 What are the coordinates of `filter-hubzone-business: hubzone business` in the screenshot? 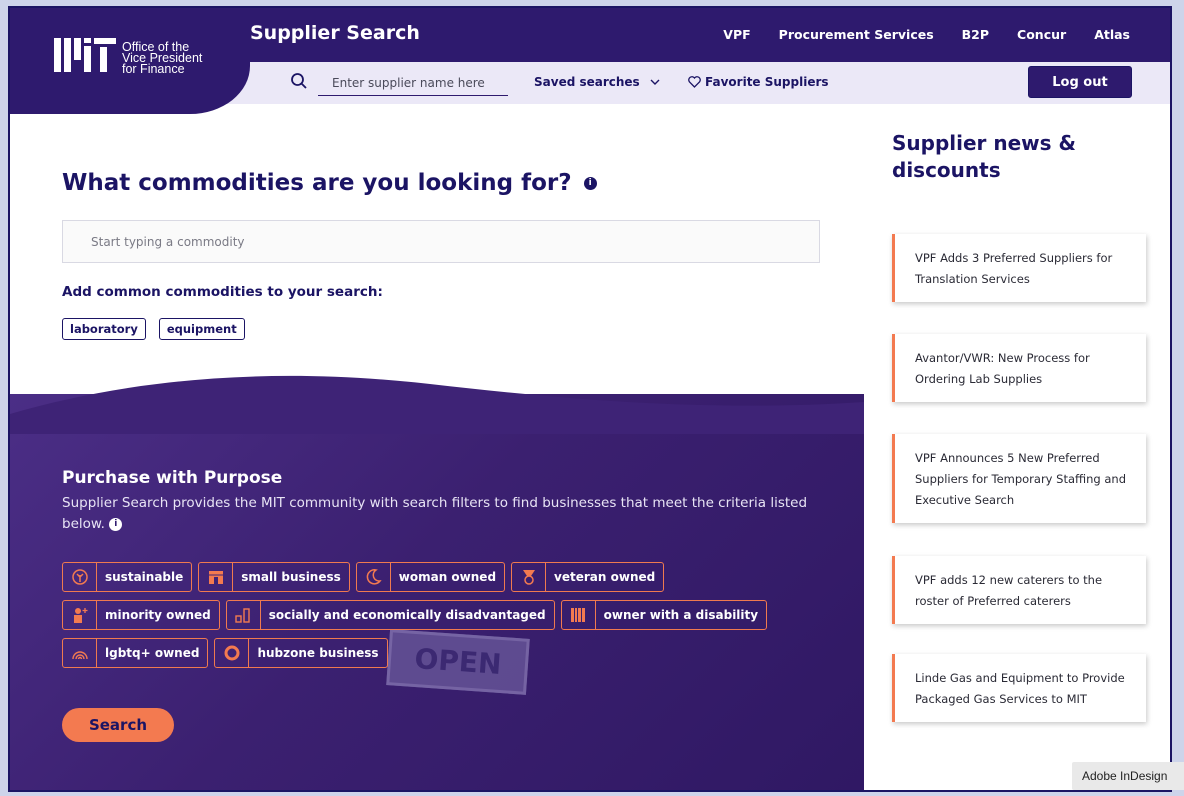 It's located at (301, 653).